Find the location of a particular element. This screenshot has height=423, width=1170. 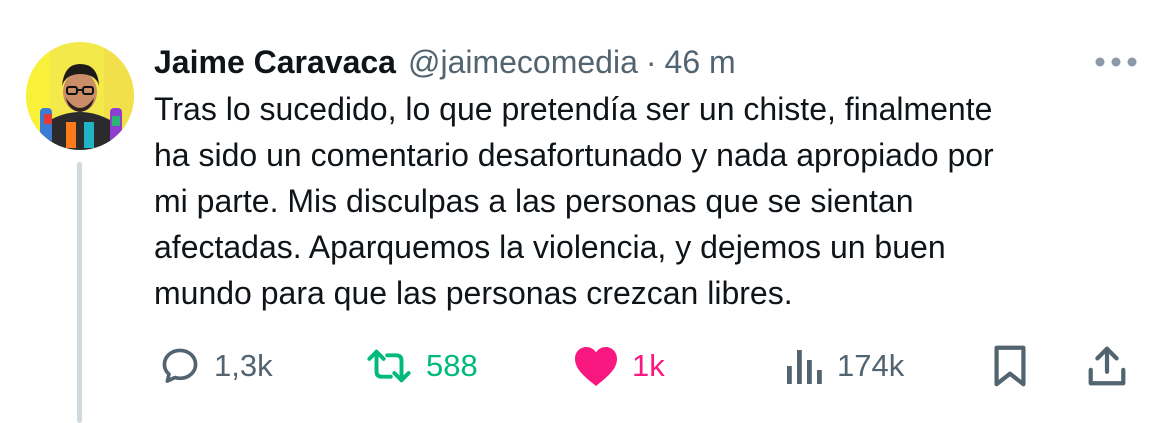

bar-chart-icon is located at coordinates (804, 367).